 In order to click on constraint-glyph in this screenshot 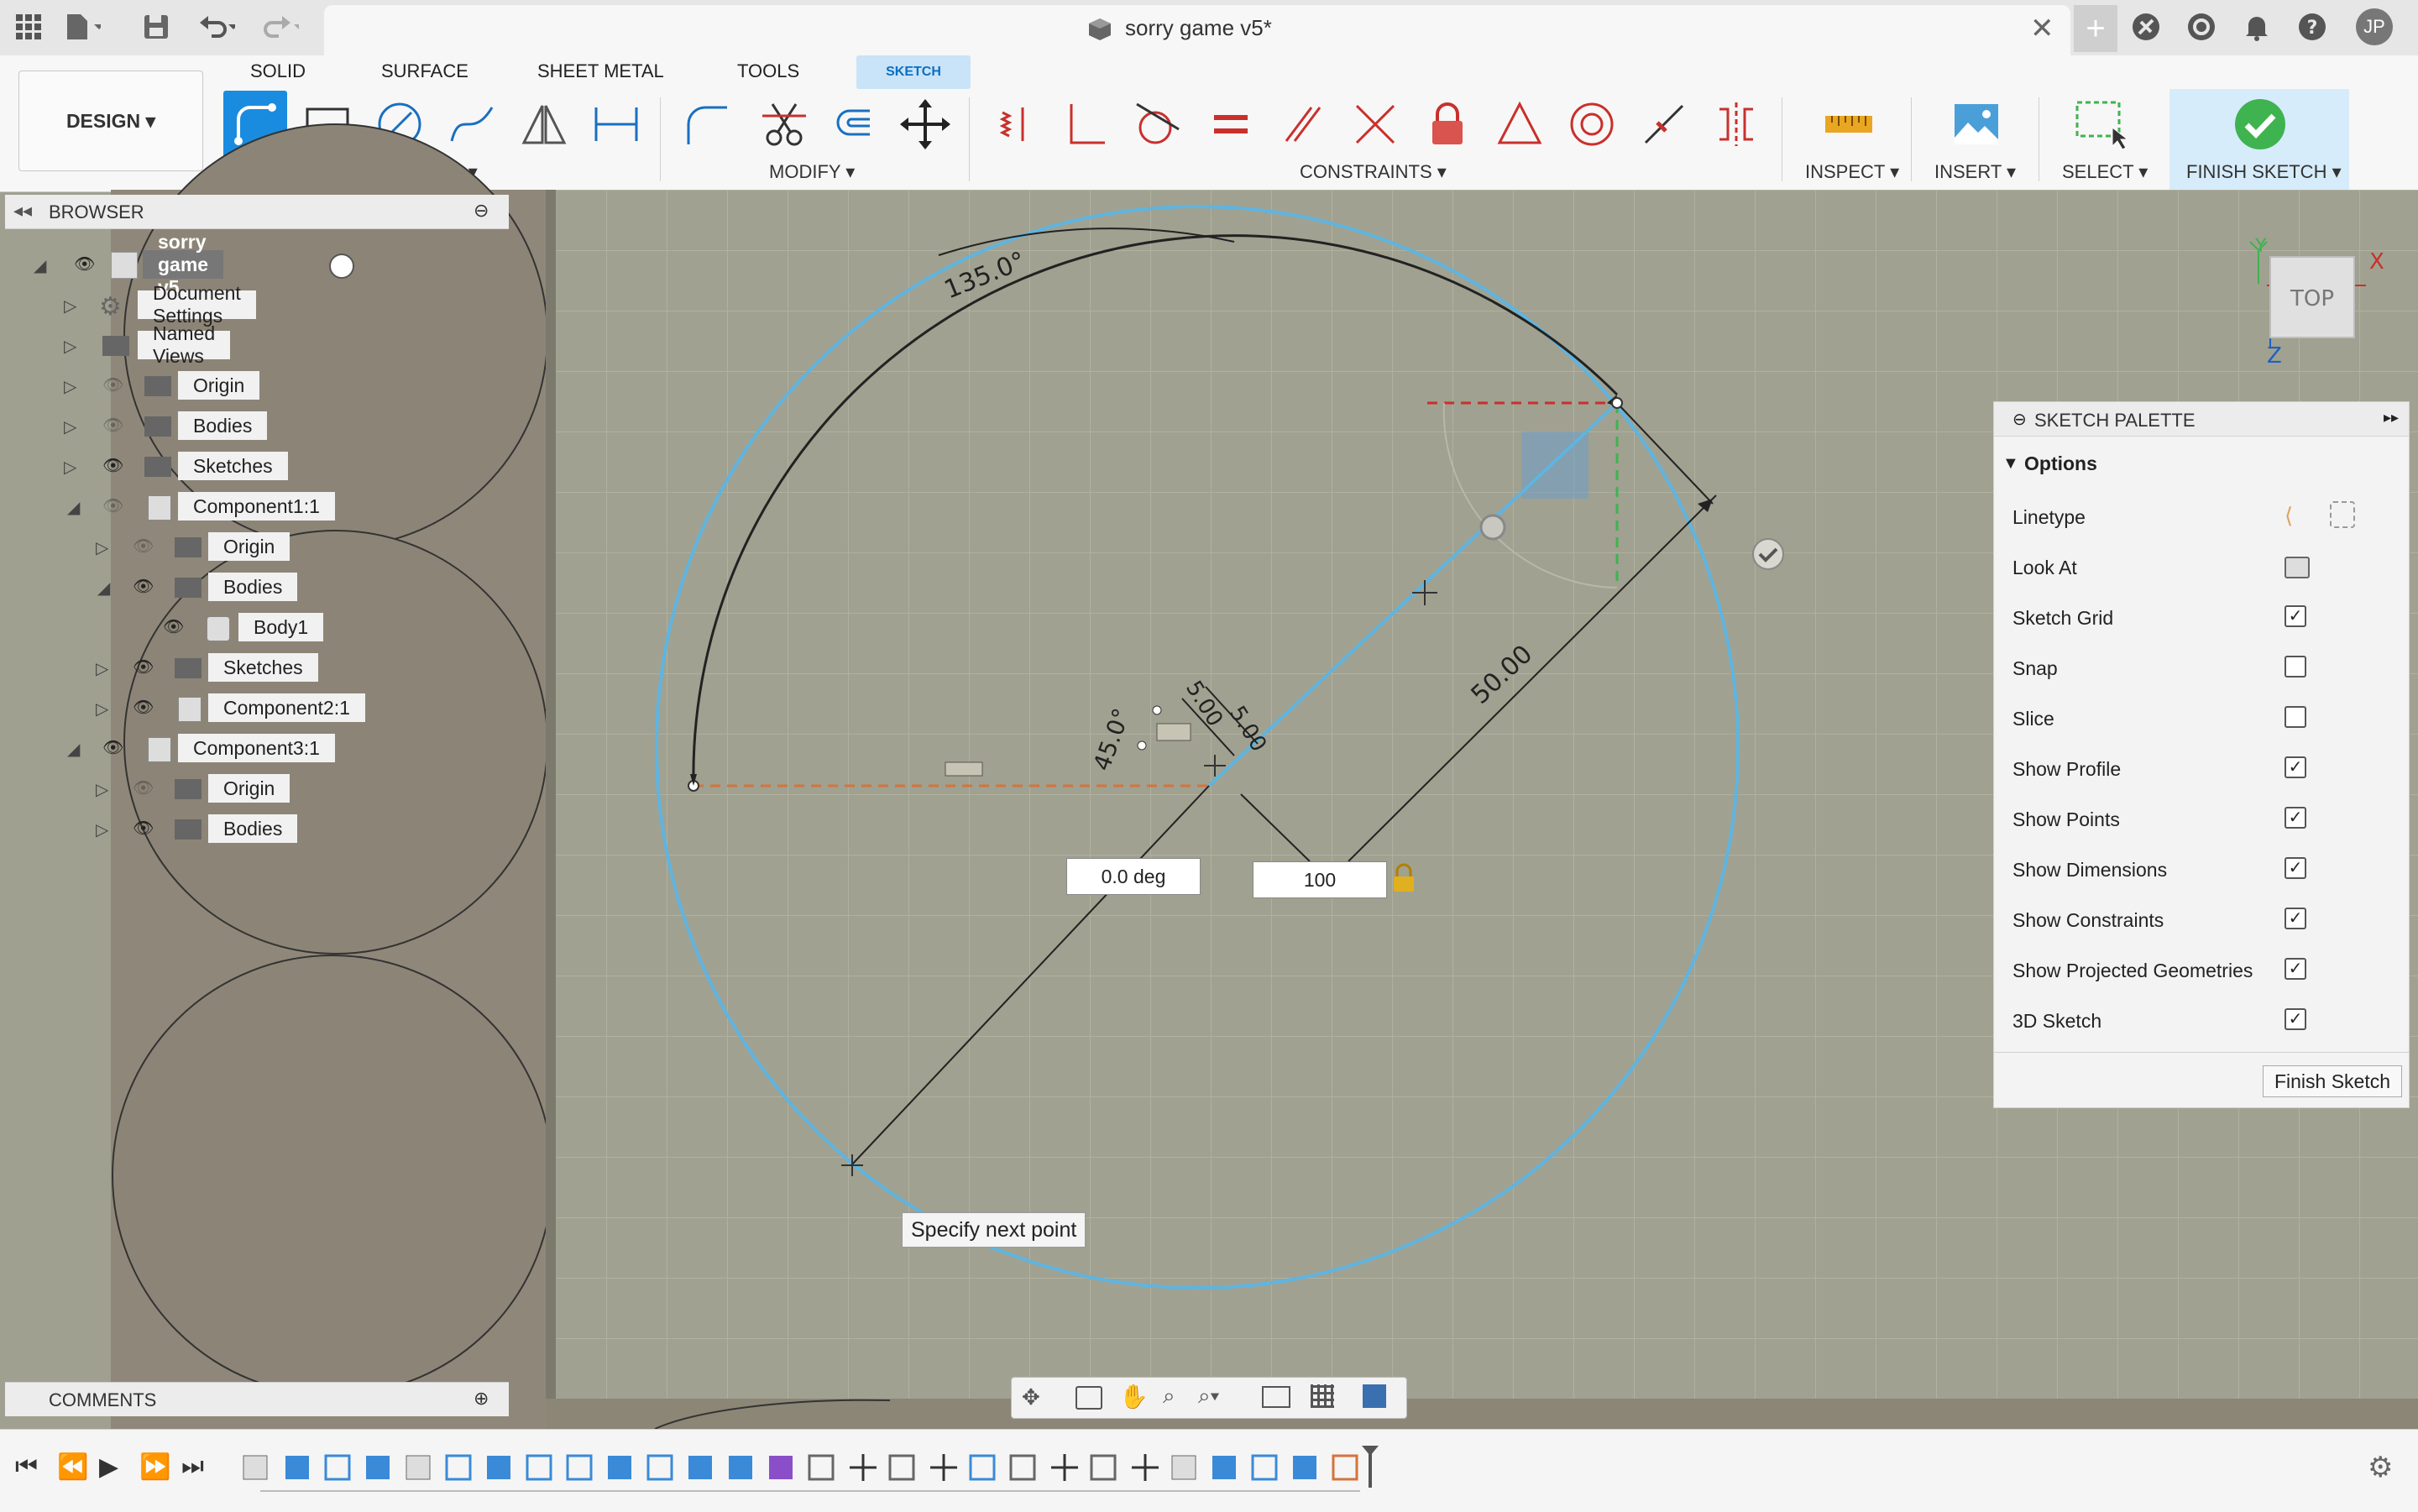, I will do `click(964, 769)`.